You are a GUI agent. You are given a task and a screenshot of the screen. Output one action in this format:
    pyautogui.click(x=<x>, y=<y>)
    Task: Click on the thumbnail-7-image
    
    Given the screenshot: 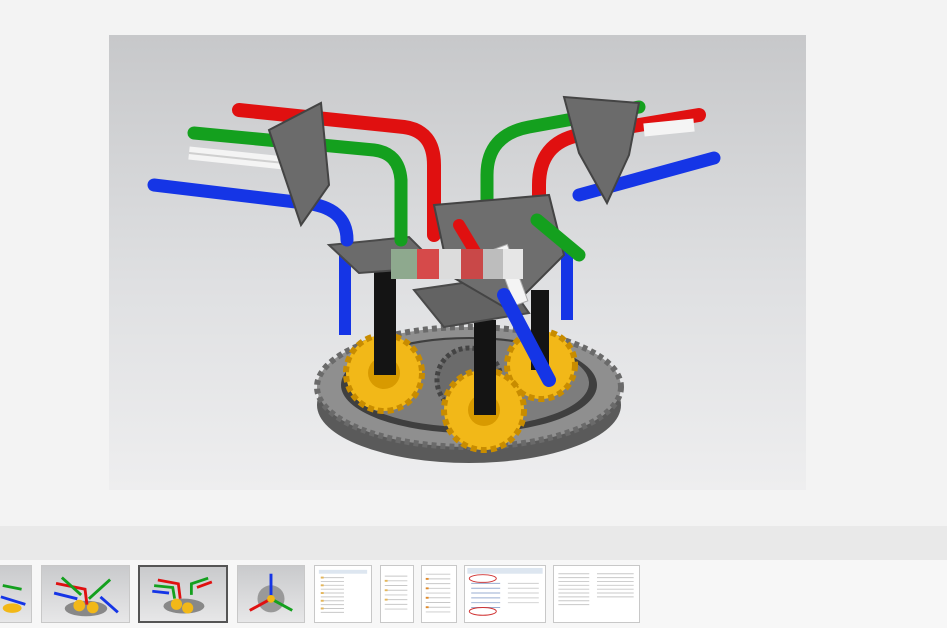 What is the action you would take?
    pyautogui.click(x=438, y=593)
    